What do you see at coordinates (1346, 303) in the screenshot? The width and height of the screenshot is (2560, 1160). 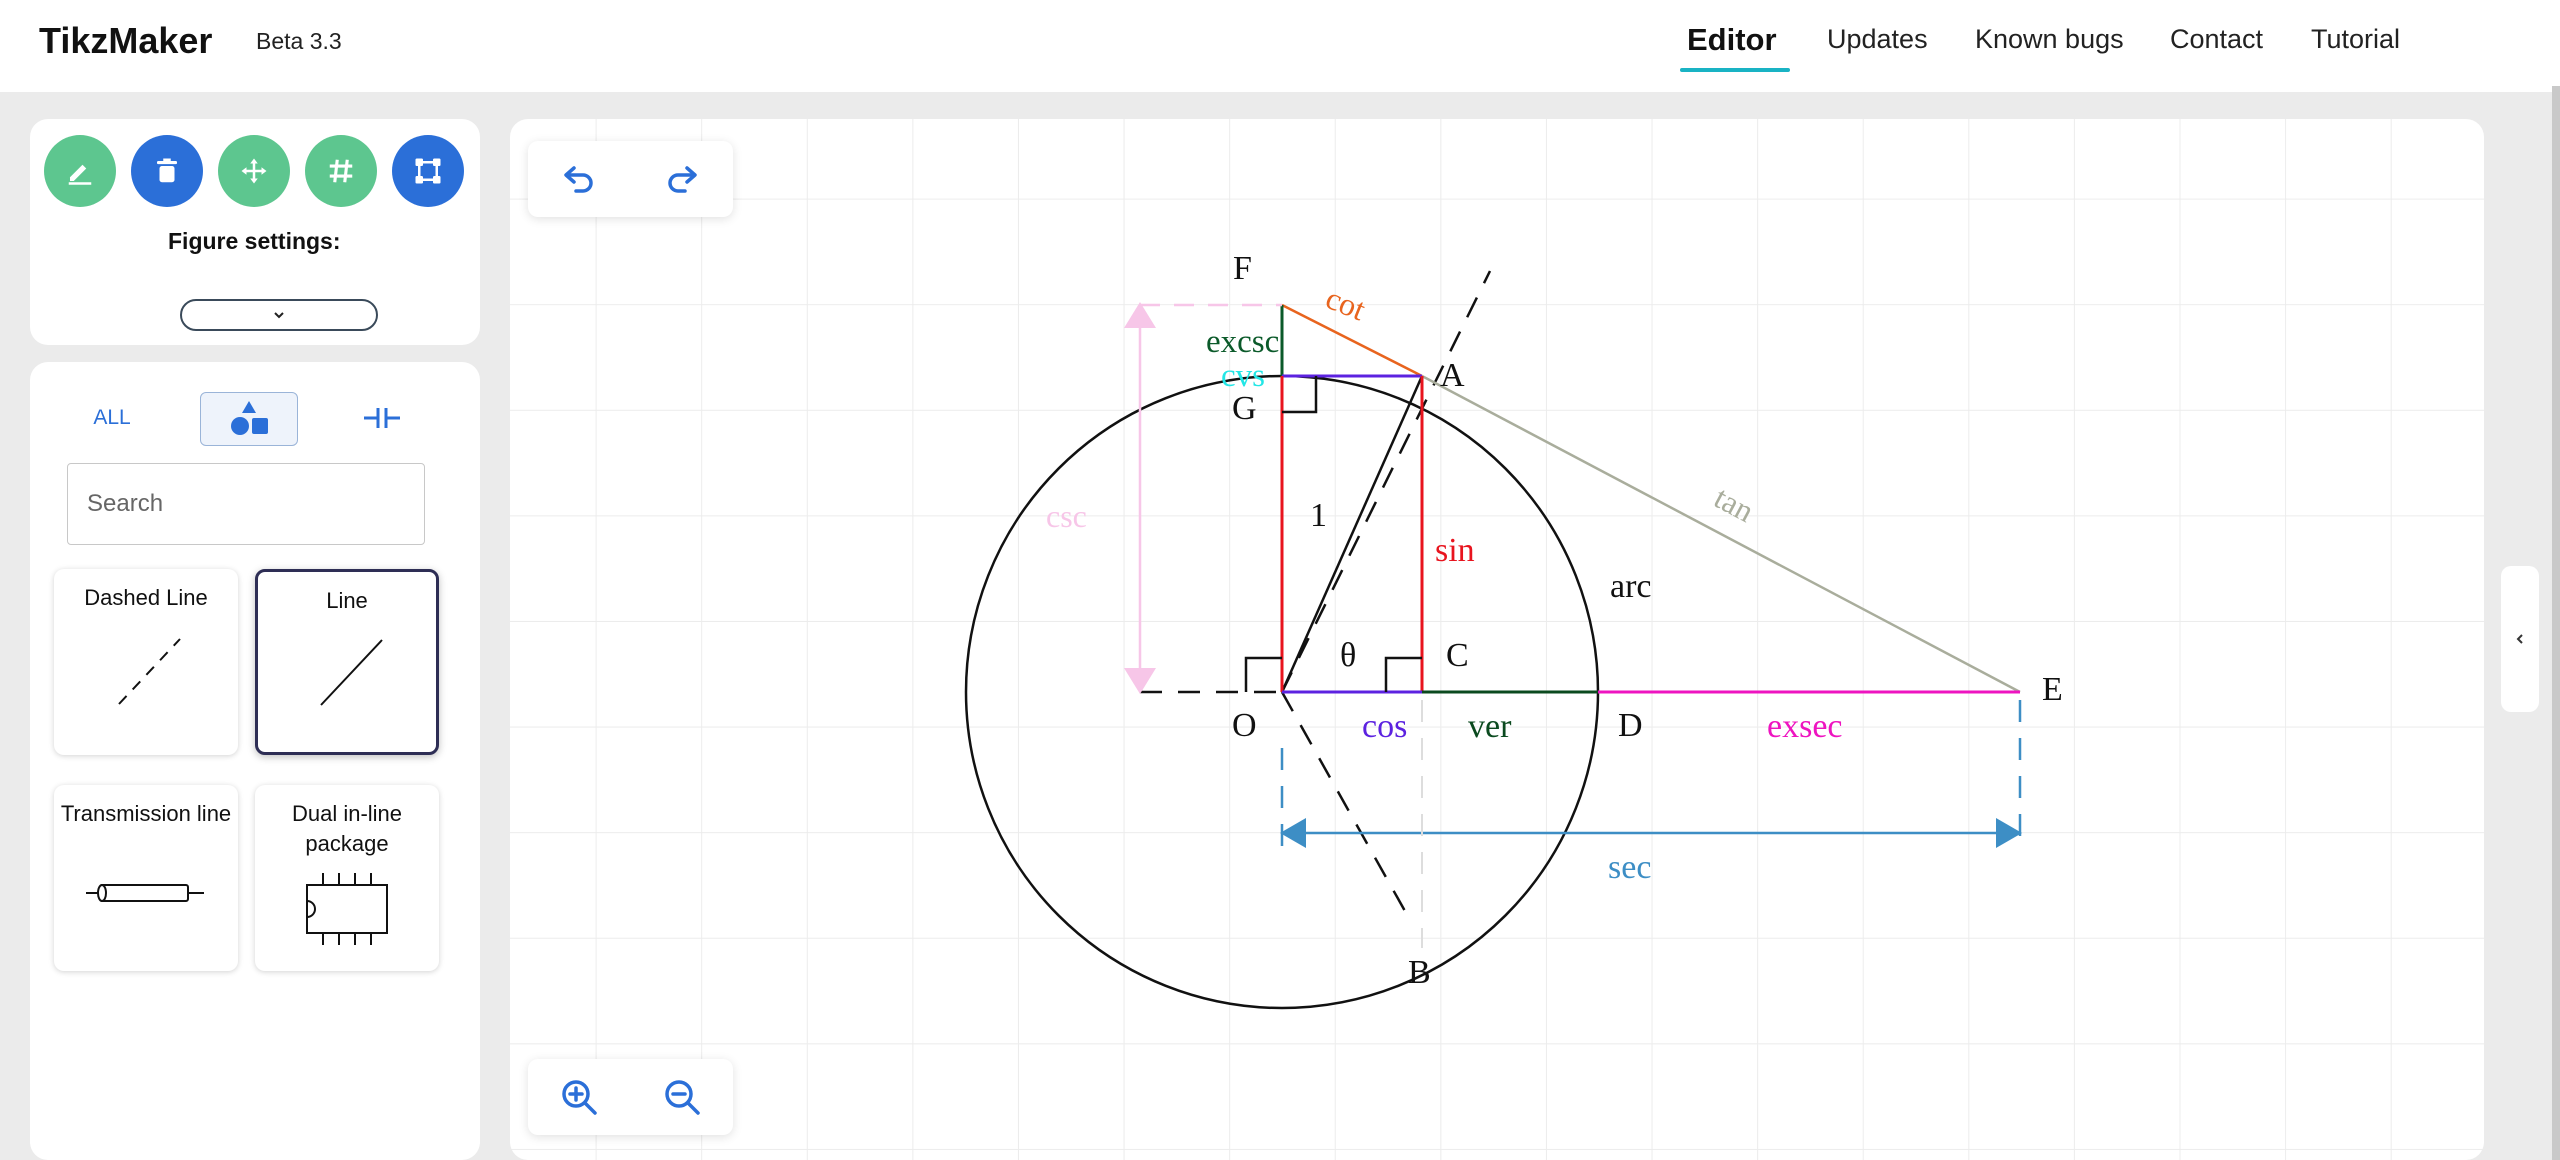 I see `label-cot: cot` at bounding box center [1346, 303].